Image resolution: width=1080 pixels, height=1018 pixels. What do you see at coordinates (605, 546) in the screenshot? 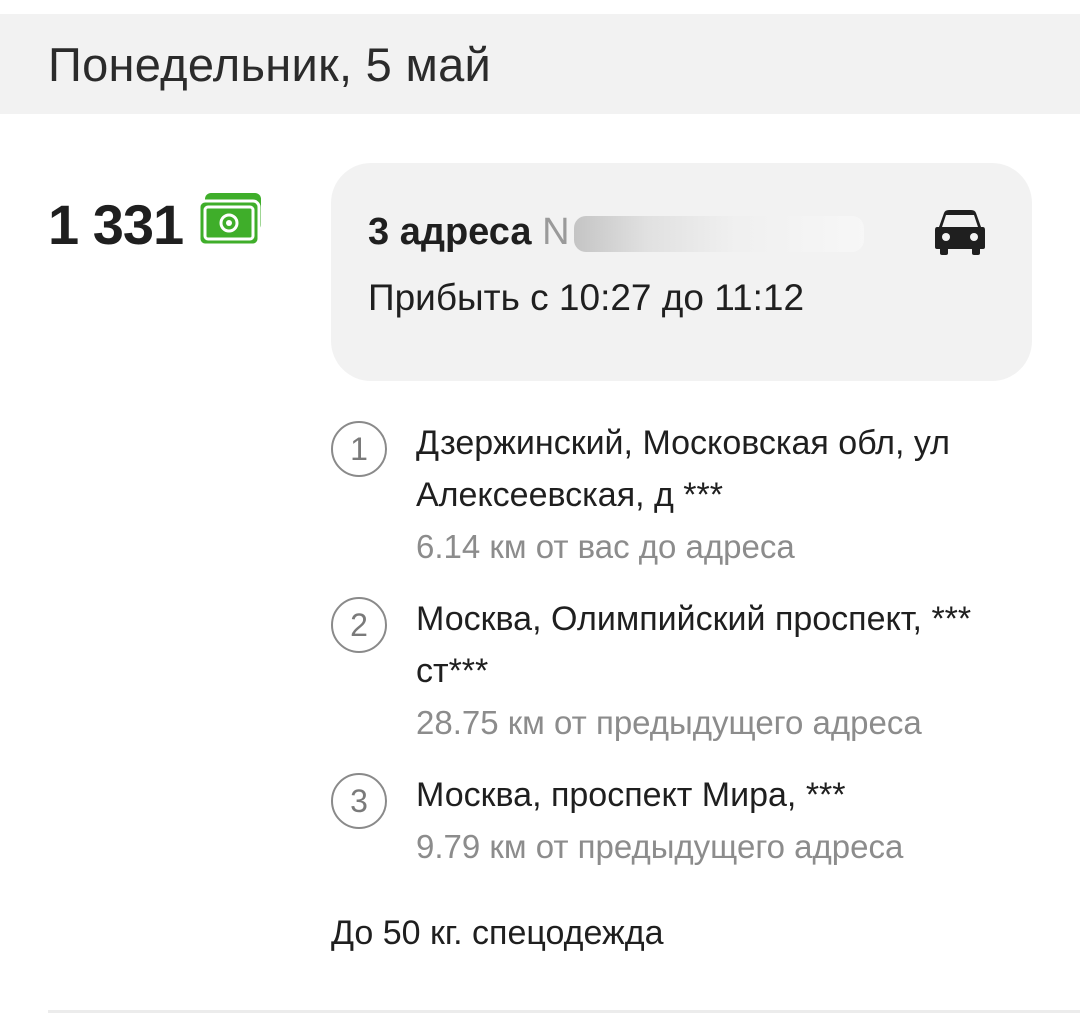
I see `address-distance: 6.14 км от вас до адреса` at bounding box center [605, 546].